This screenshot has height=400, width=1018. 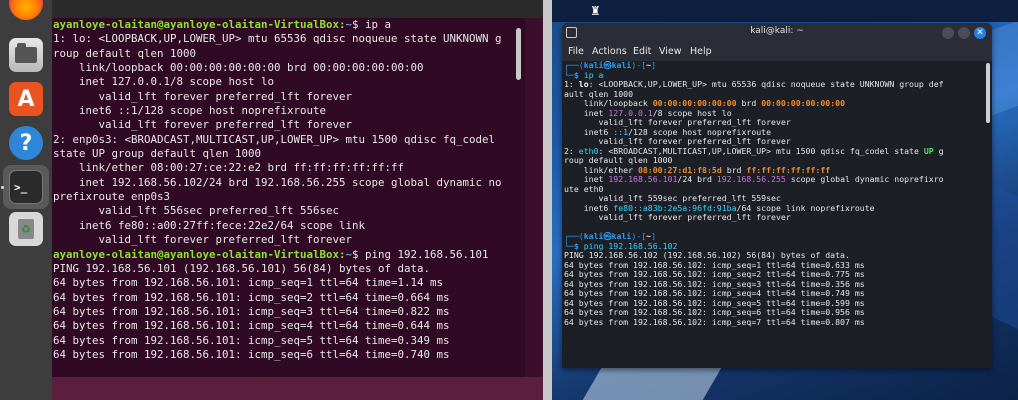 What do you see at coordinates (26, 99) in the screenshot?
I see `app-center-icon: A` at bounding box center [26, 99].